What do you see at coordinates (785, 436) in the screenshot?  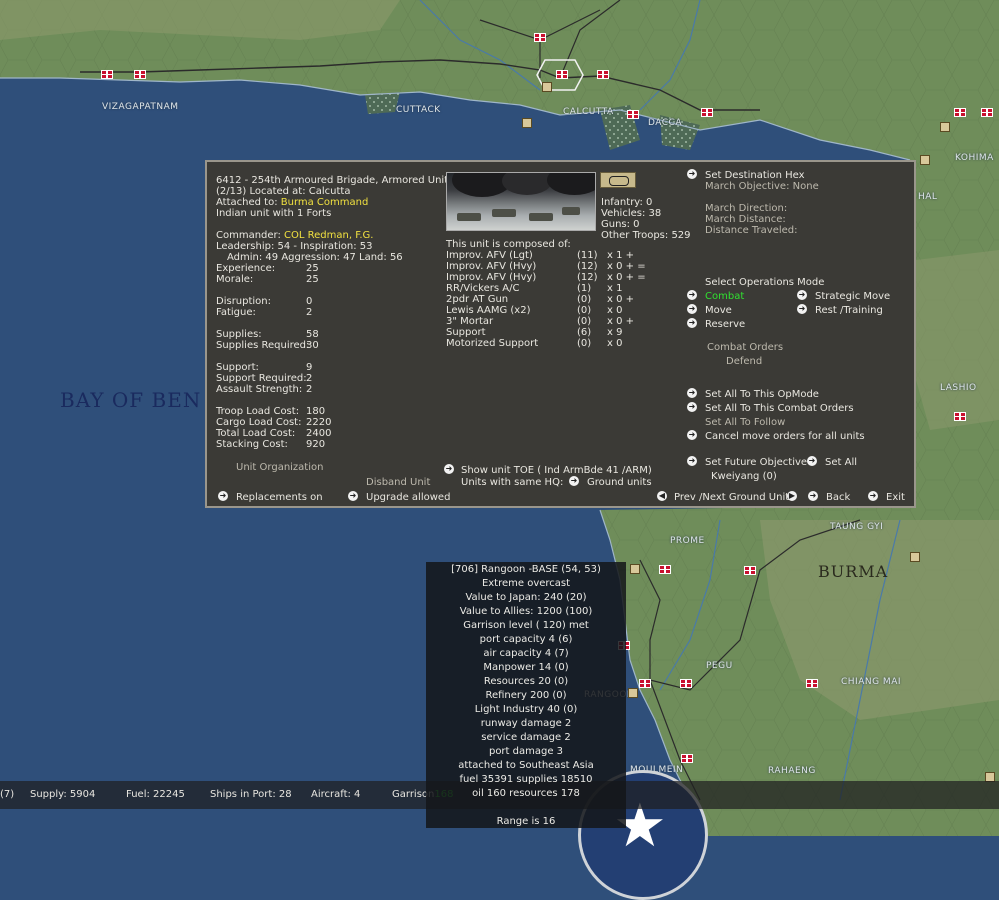 I see `cancel-move-button: Cancel move orders for all units` at bounding box center [785, 436].